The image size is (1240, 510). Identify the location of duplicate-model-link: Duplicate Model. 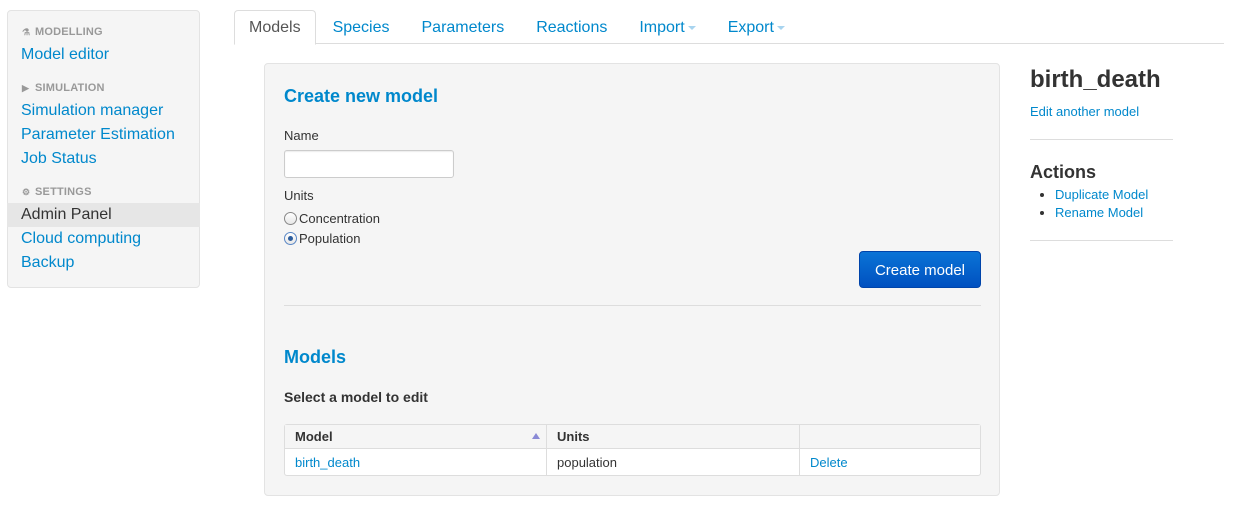
(1101, 194).